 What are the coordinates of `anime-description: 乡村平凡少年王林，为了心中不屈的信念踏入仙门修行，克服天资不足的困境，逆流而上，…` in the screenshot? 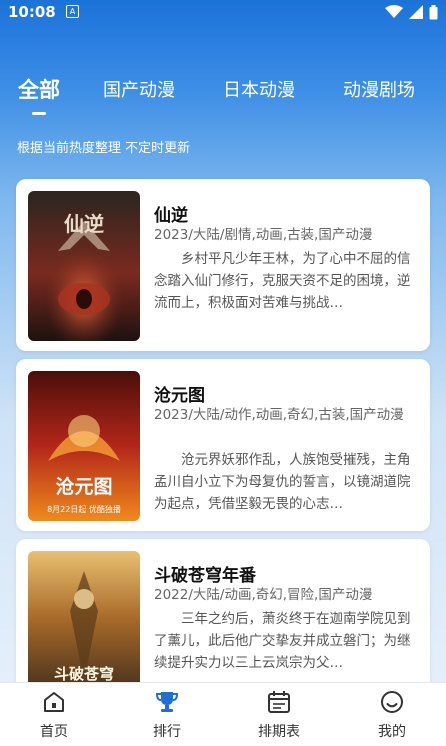 It's located at (282, 281).